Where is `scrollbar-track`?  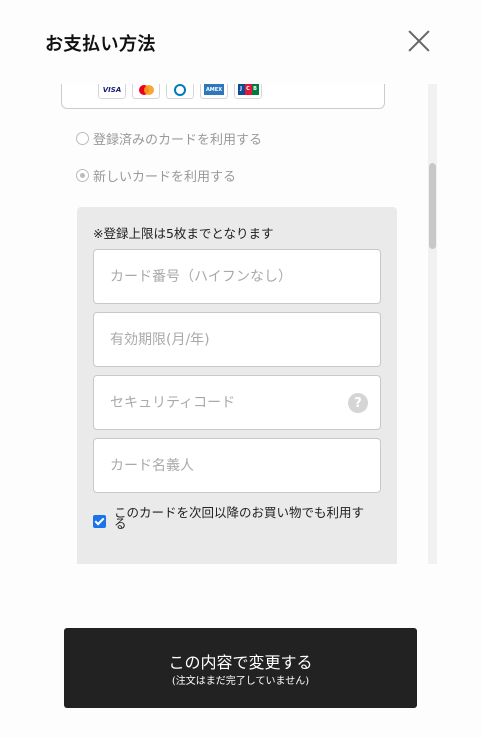 scrollbar-track is located at coordinates (432, 324).